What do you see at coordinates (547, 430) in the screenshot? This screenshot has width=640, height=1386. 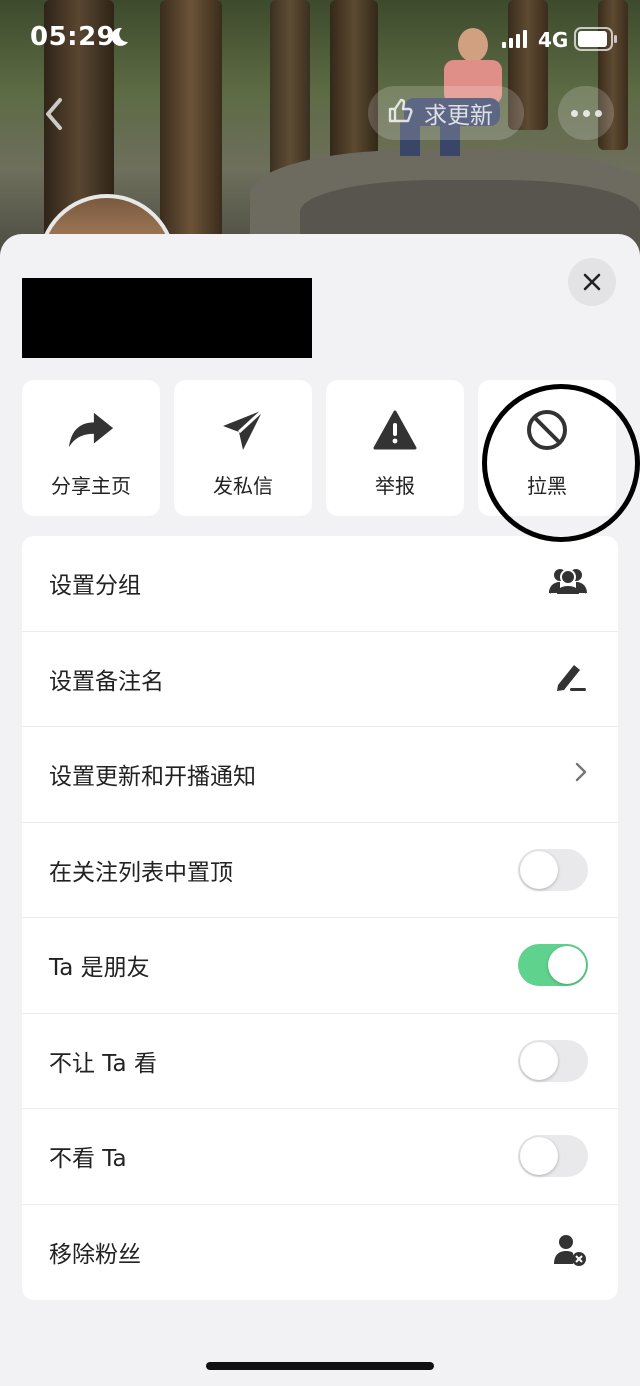 I see `block-icon` at bounding box center [547, 430].